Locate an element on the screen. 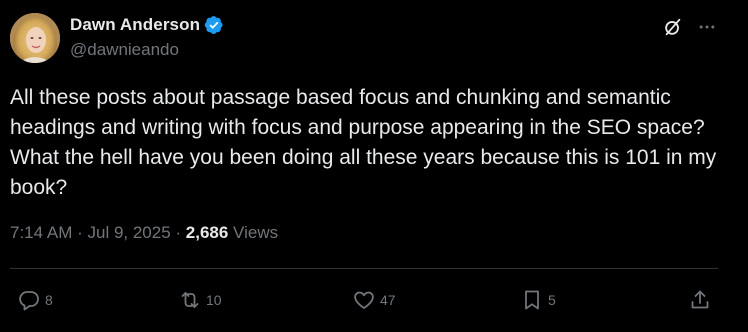 The image size is (748, 332). views-label: Views is located at coordinates (253, 232).